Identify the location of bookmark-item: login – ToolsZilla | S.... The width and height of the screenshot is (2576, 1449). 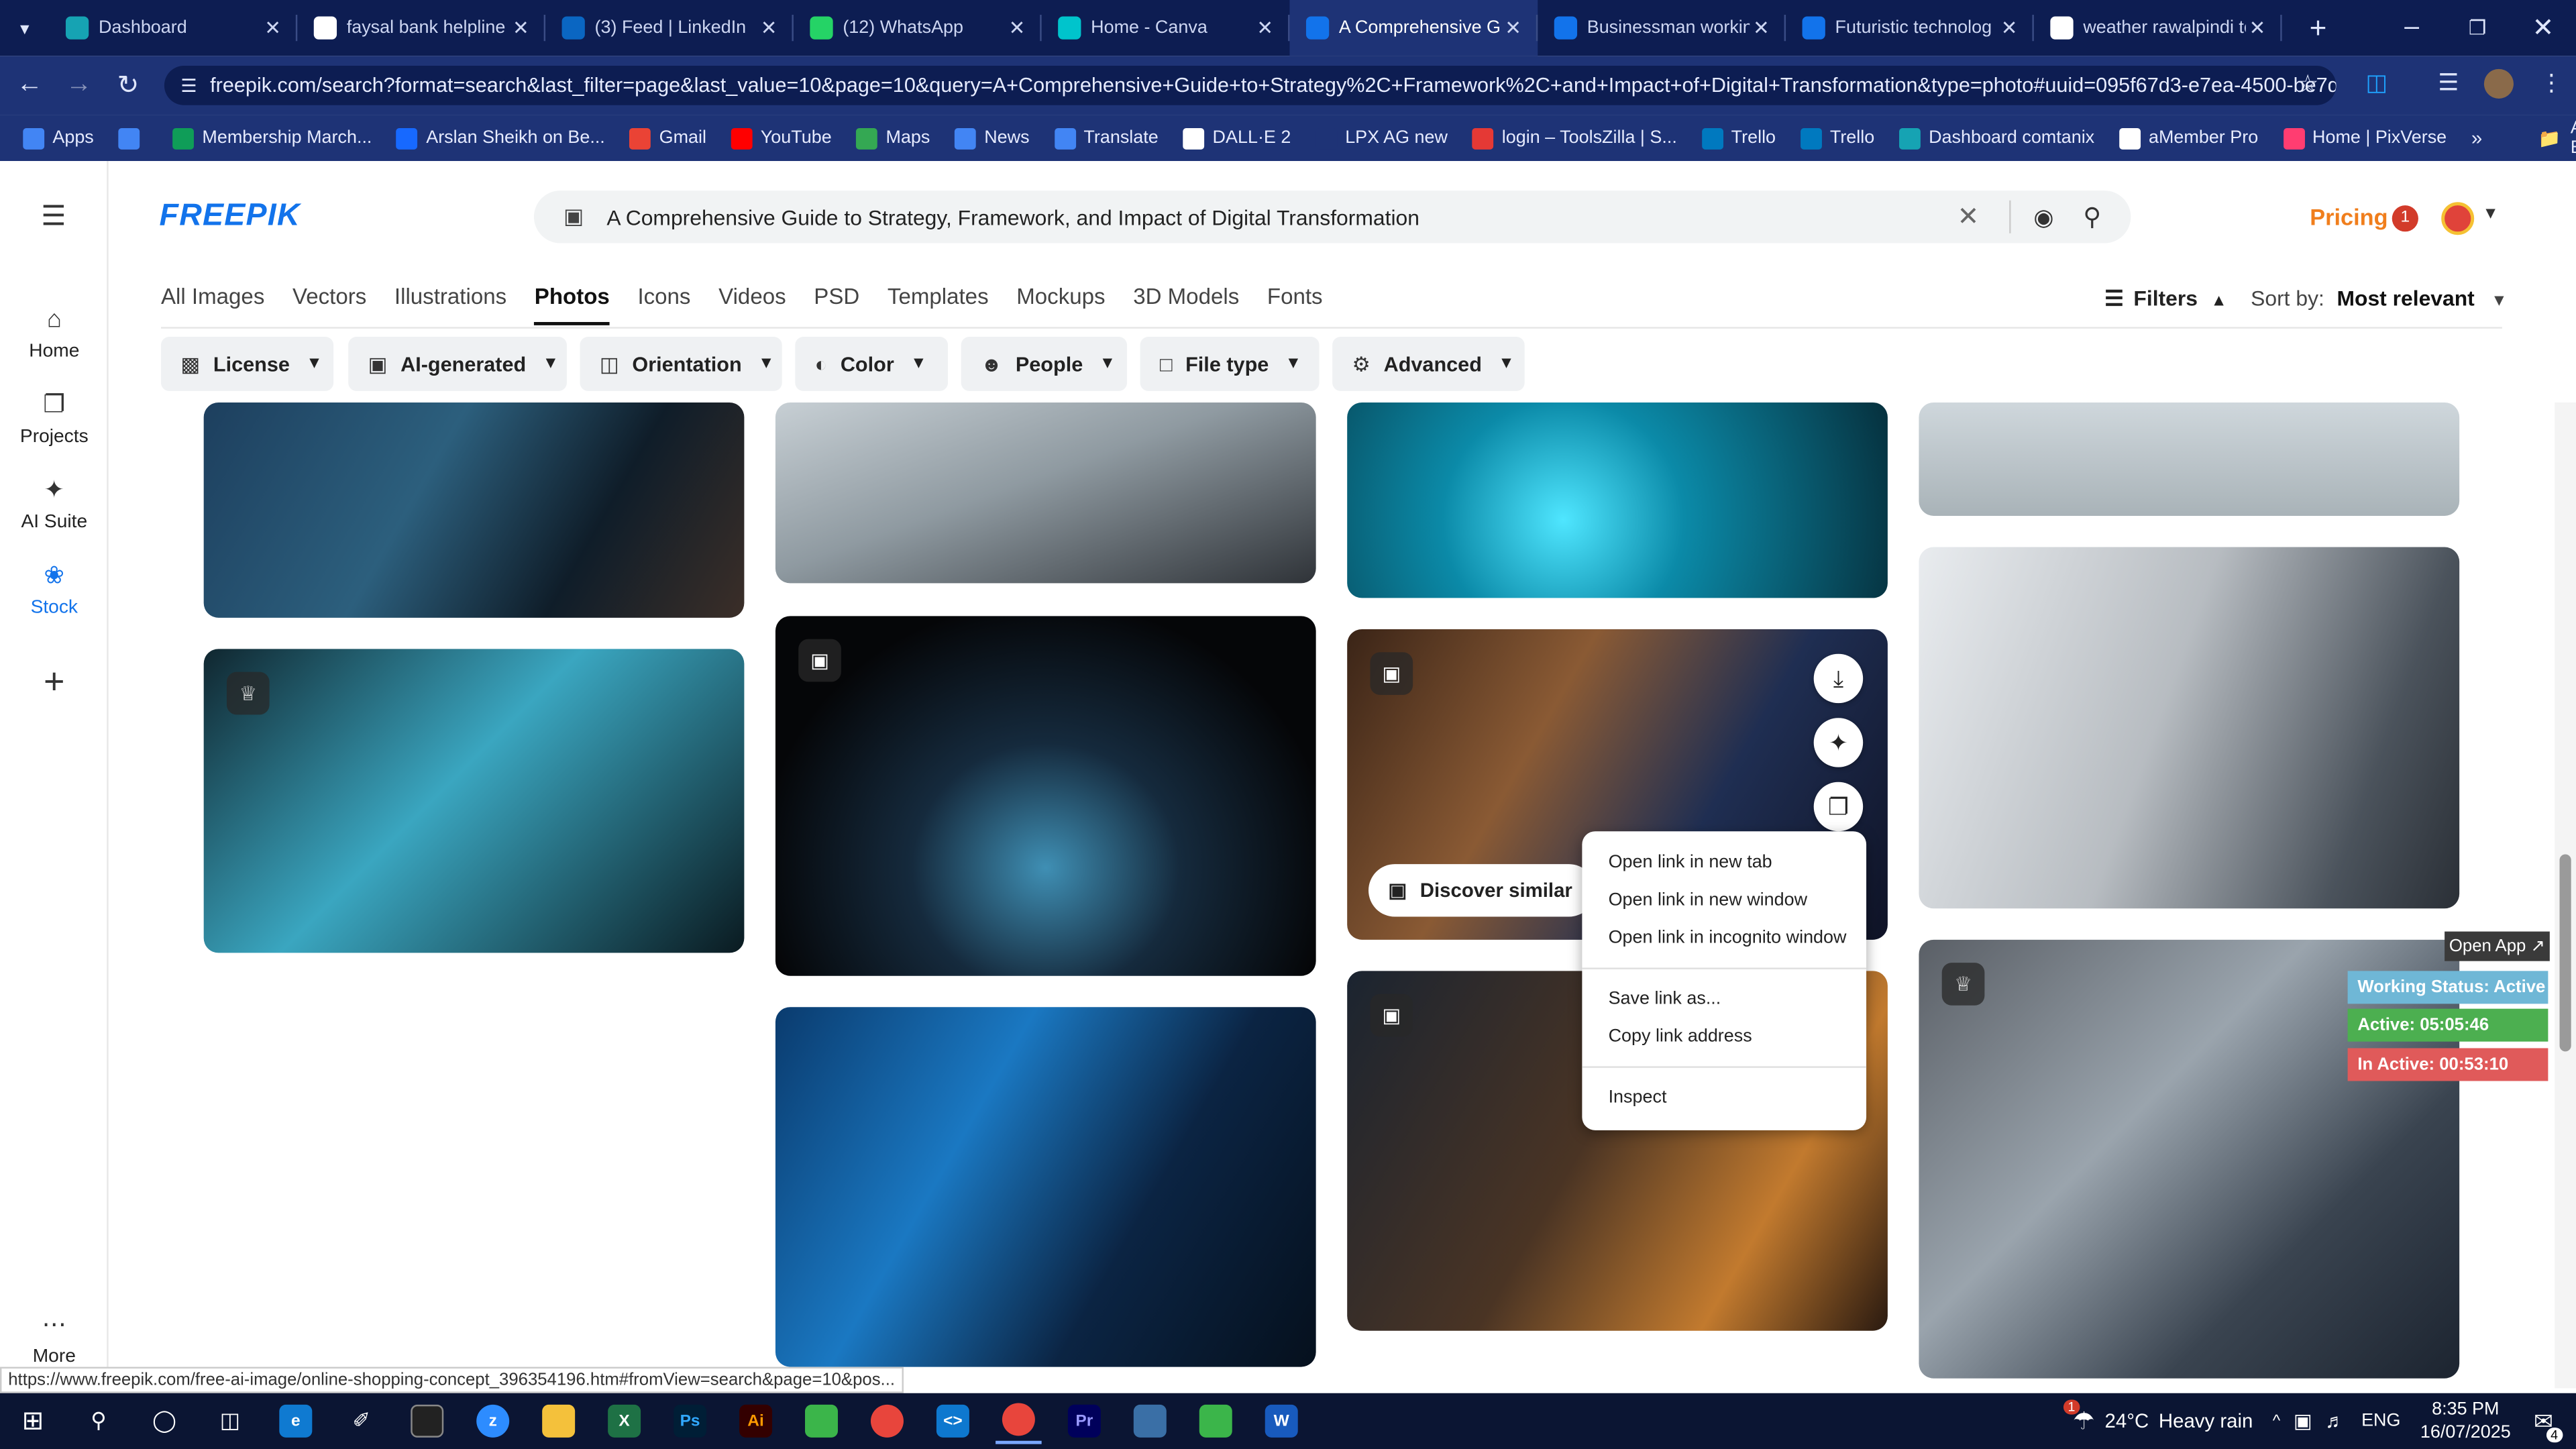
(1574, 138).